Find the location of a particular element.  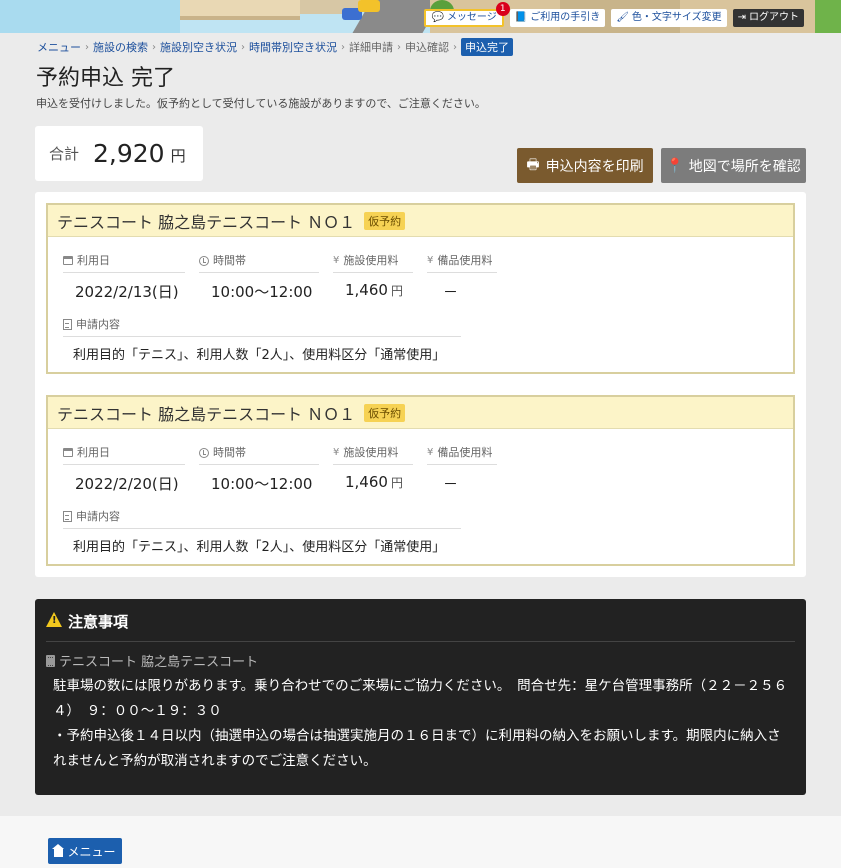

menu-button: メニュー is located at coordinates (85, 851).